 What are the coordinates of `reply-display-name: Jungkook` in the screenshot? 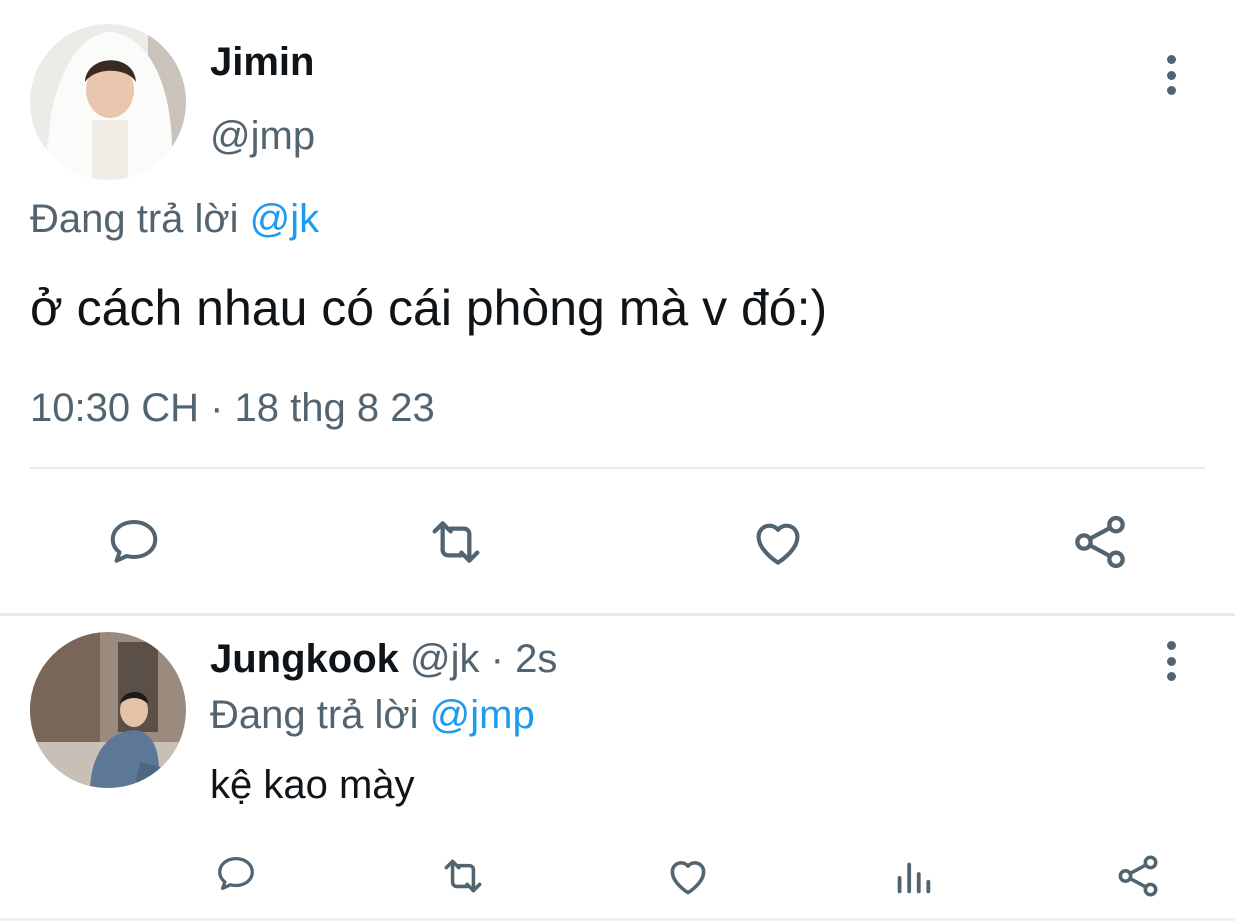 It's located at (304, 659).